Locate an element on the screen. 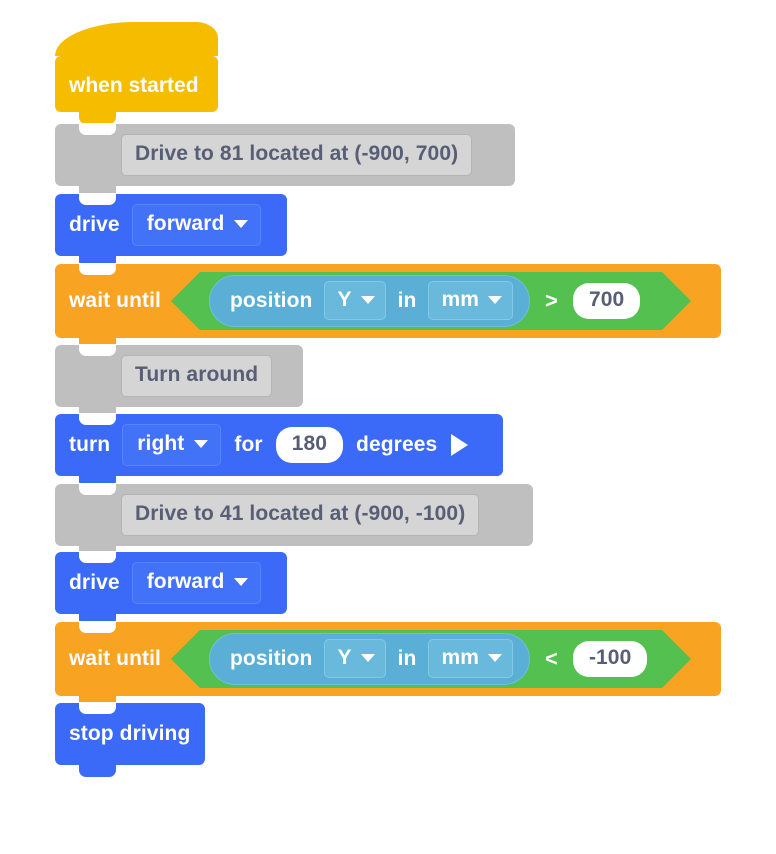  boolean-comparison-block-1: position Y in mm > 700 is located at coordinates (431, 301).